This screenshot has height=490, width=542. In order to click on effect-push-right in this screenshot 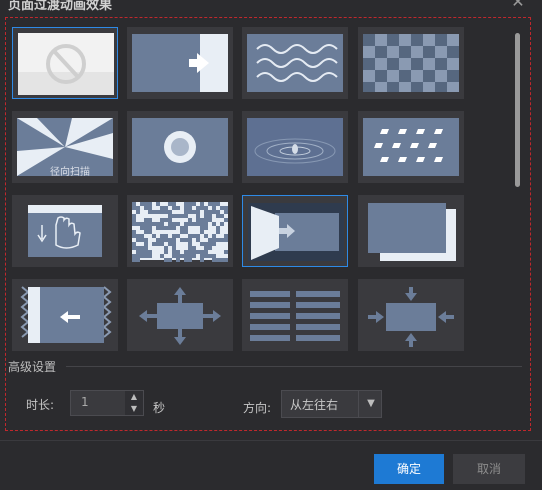, I will do `click(180, 63)`.